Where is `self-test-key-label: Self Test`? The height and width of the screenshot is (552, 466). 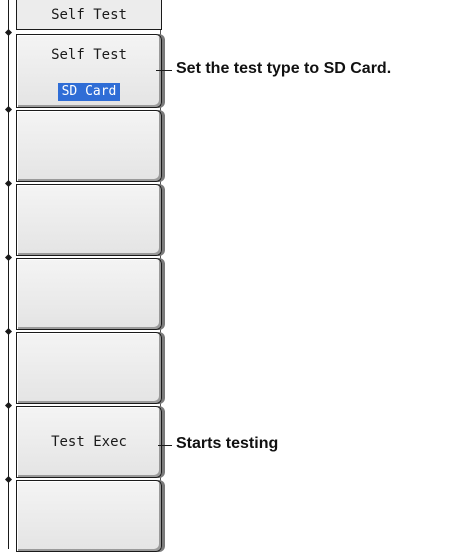 self-test-key-label: Self Test is located at coordinates (89, 55).